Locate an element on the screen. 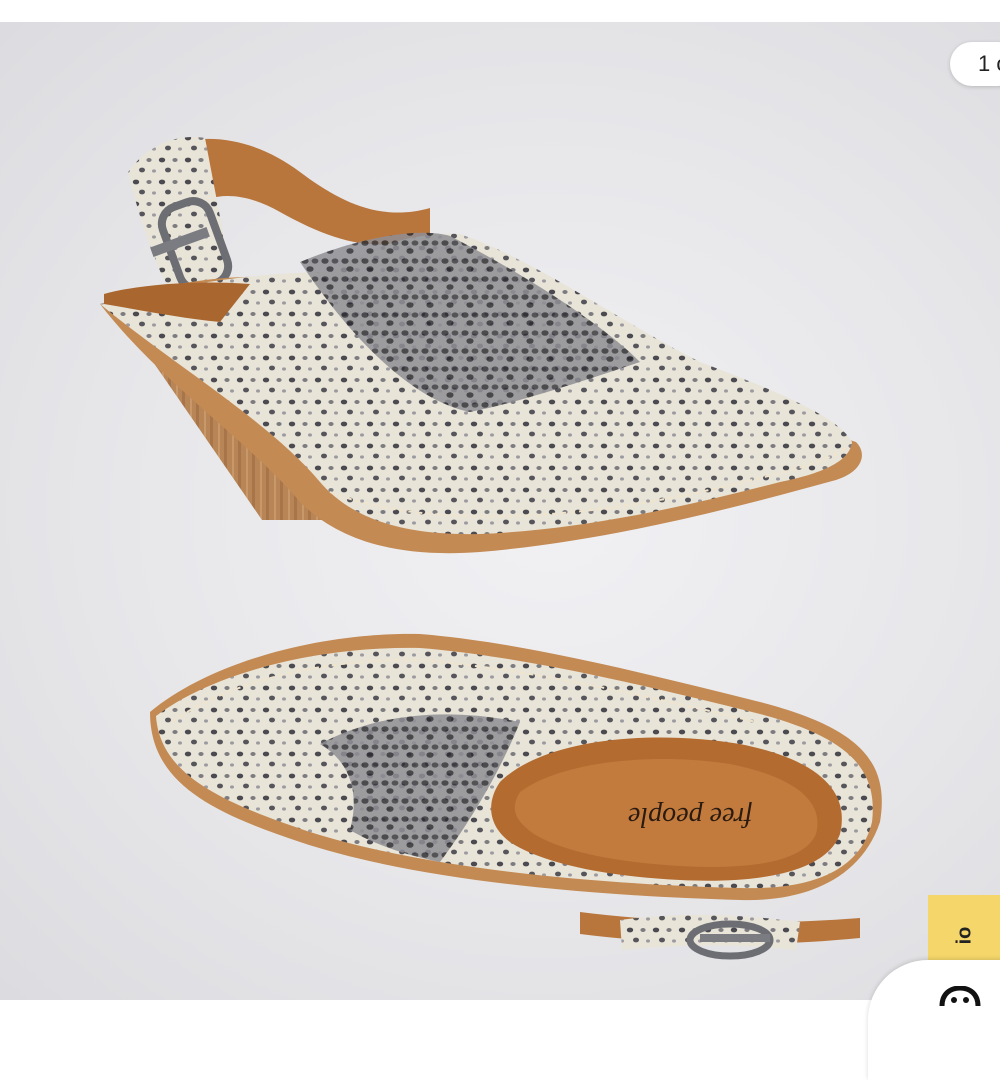 The image size is (1000, 1080). bag-icon is located at coordinates (960, 996).